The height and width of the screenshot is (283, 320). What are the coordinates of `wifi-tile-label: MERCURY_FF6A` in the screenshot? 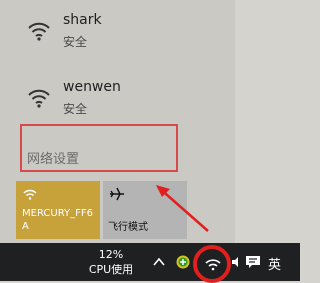 It's located at (57, 220).